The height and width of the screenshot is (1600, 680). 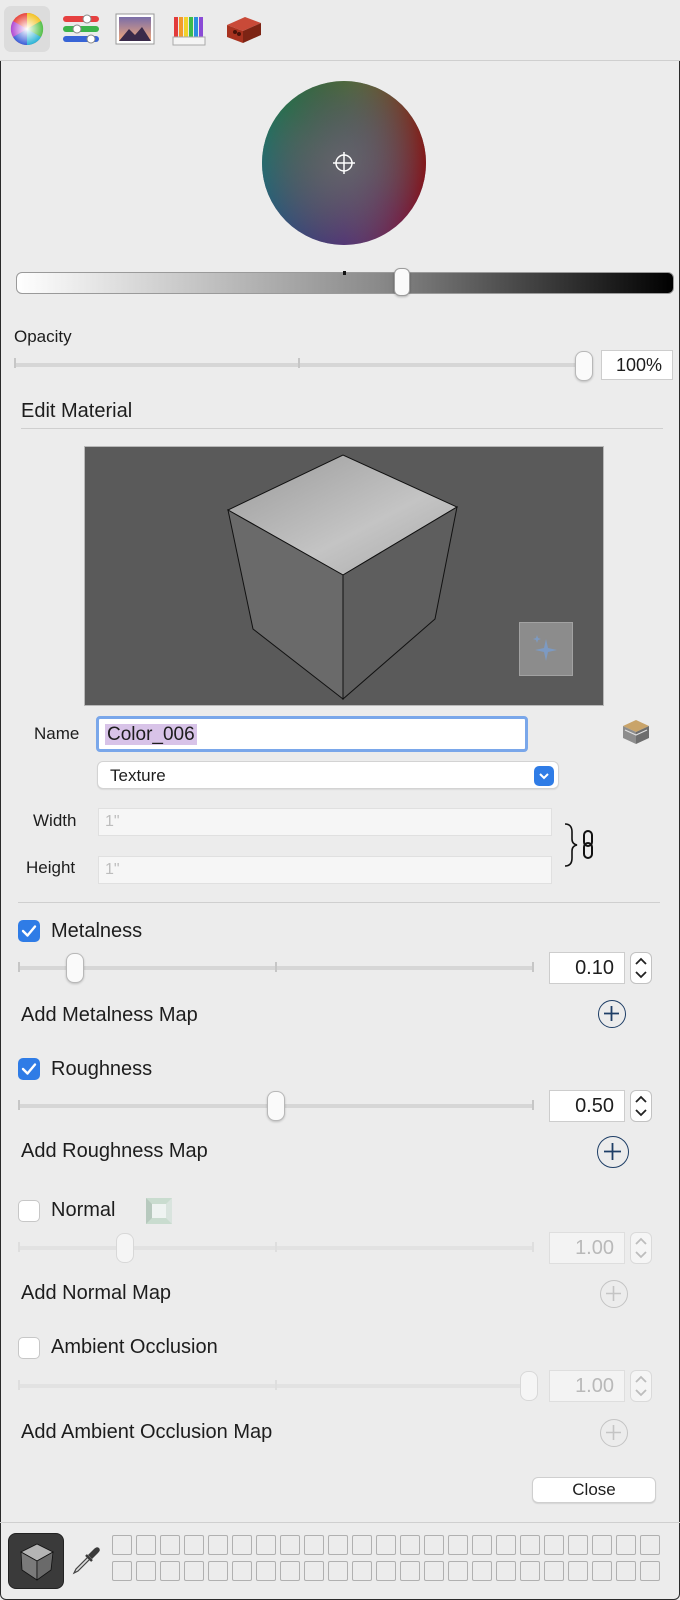 I want to click on current-material-swatch, so click(x=36, y=1561).